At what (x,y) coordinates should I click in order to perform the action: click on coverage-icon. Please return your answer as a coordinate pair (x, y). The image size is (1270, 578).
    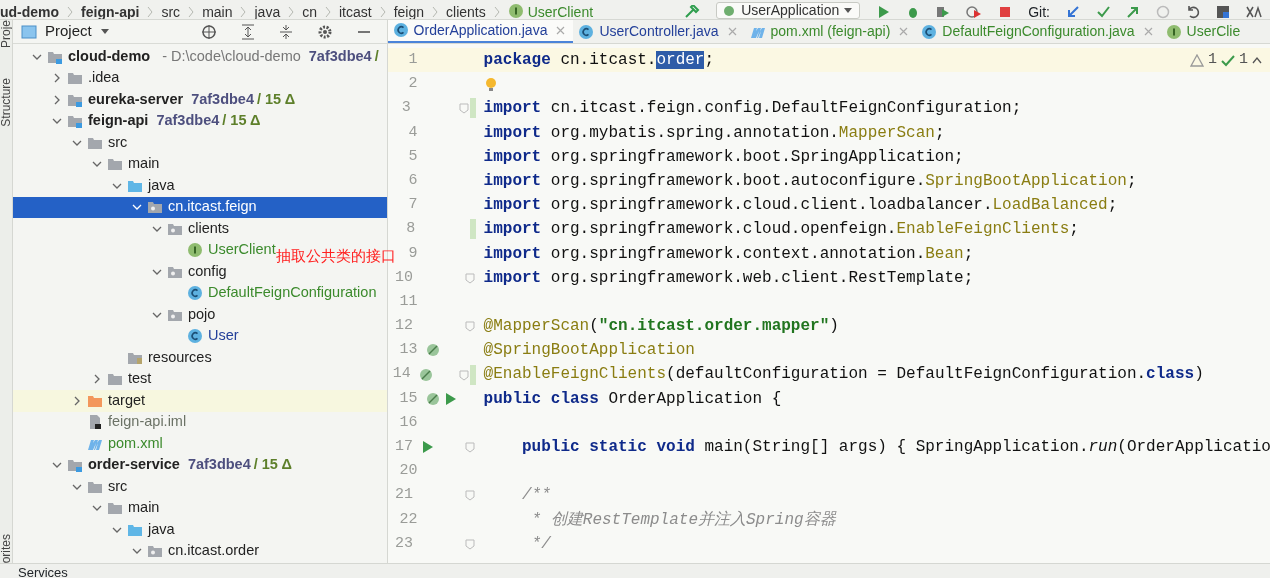
    Looking at the image, I should click on (943, 12).